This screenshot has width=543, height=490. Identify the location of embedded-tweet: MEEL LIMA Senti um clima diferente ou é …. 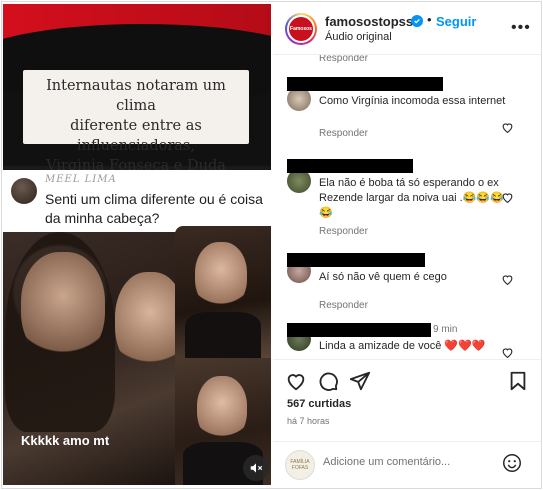
(137, 201).